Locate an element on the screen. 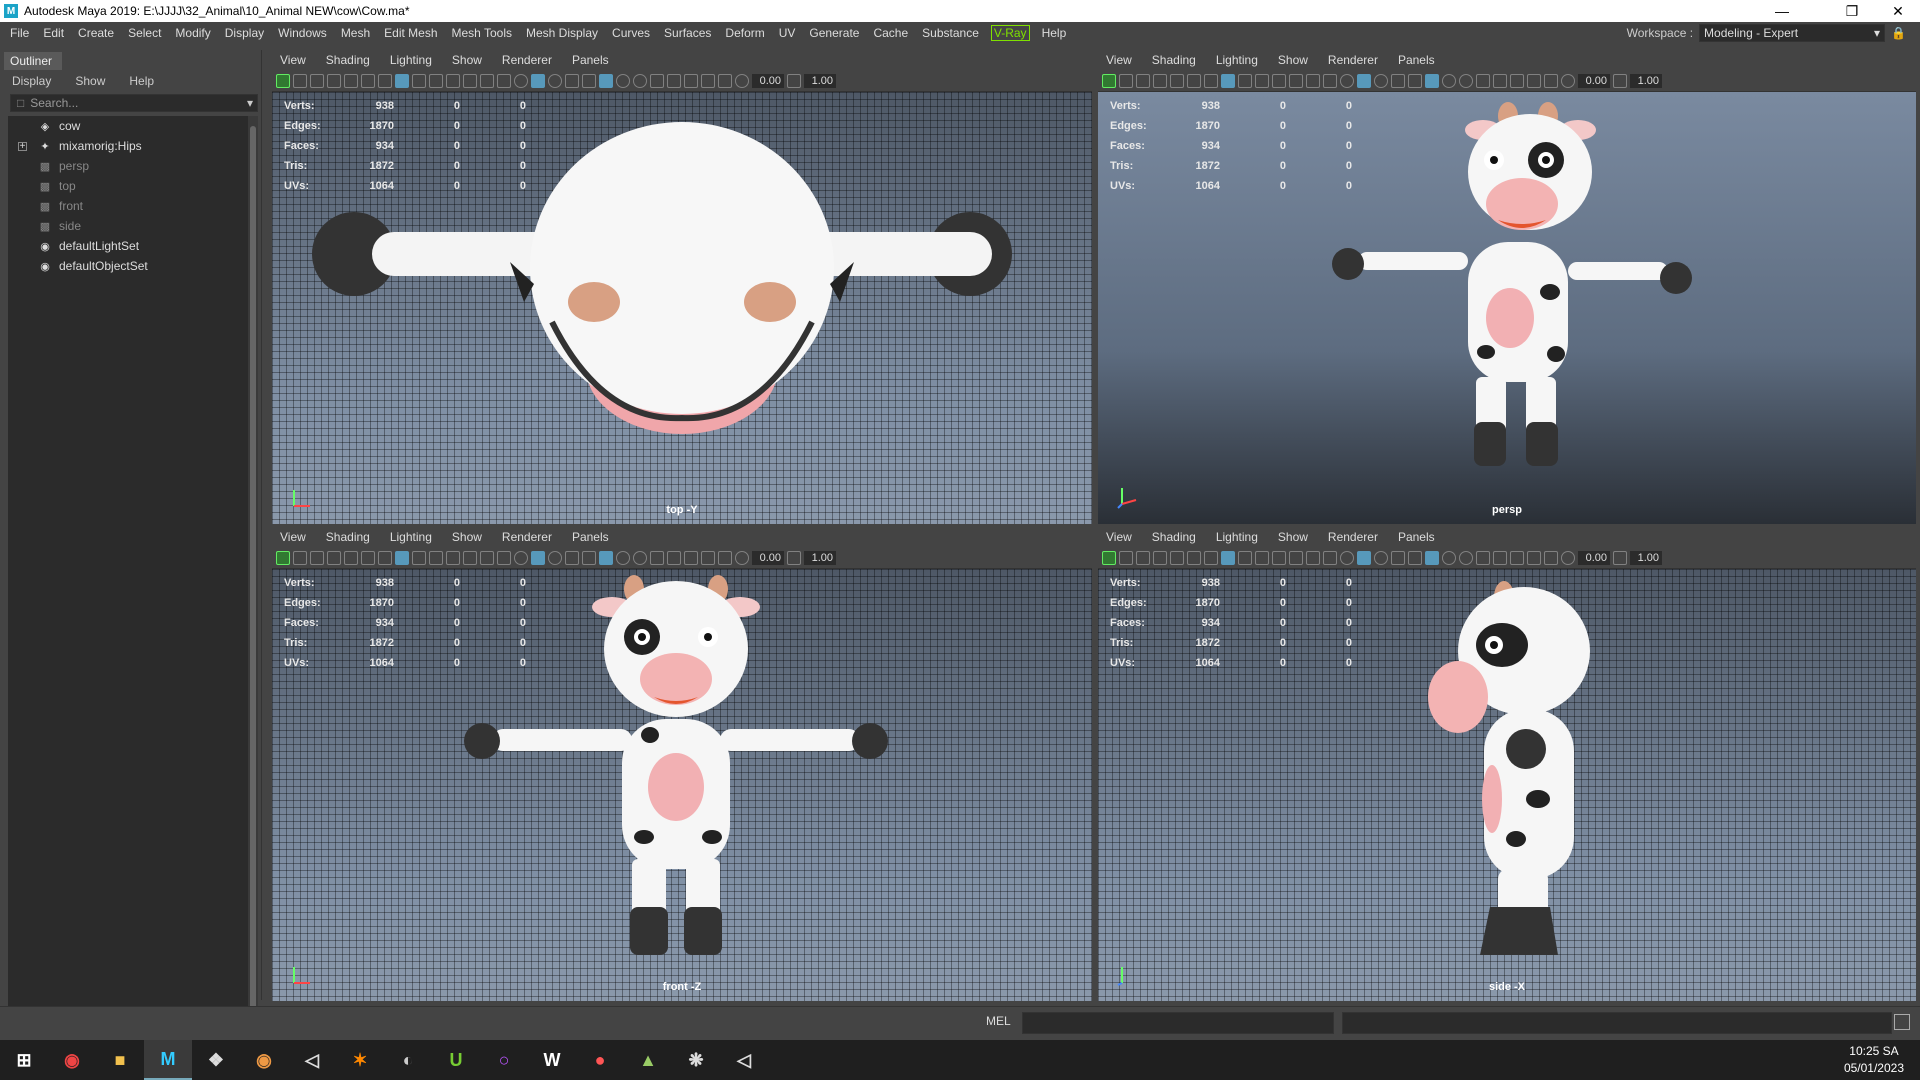  mel-mode-toggle: MEL is located at coordinates (998, 1021).